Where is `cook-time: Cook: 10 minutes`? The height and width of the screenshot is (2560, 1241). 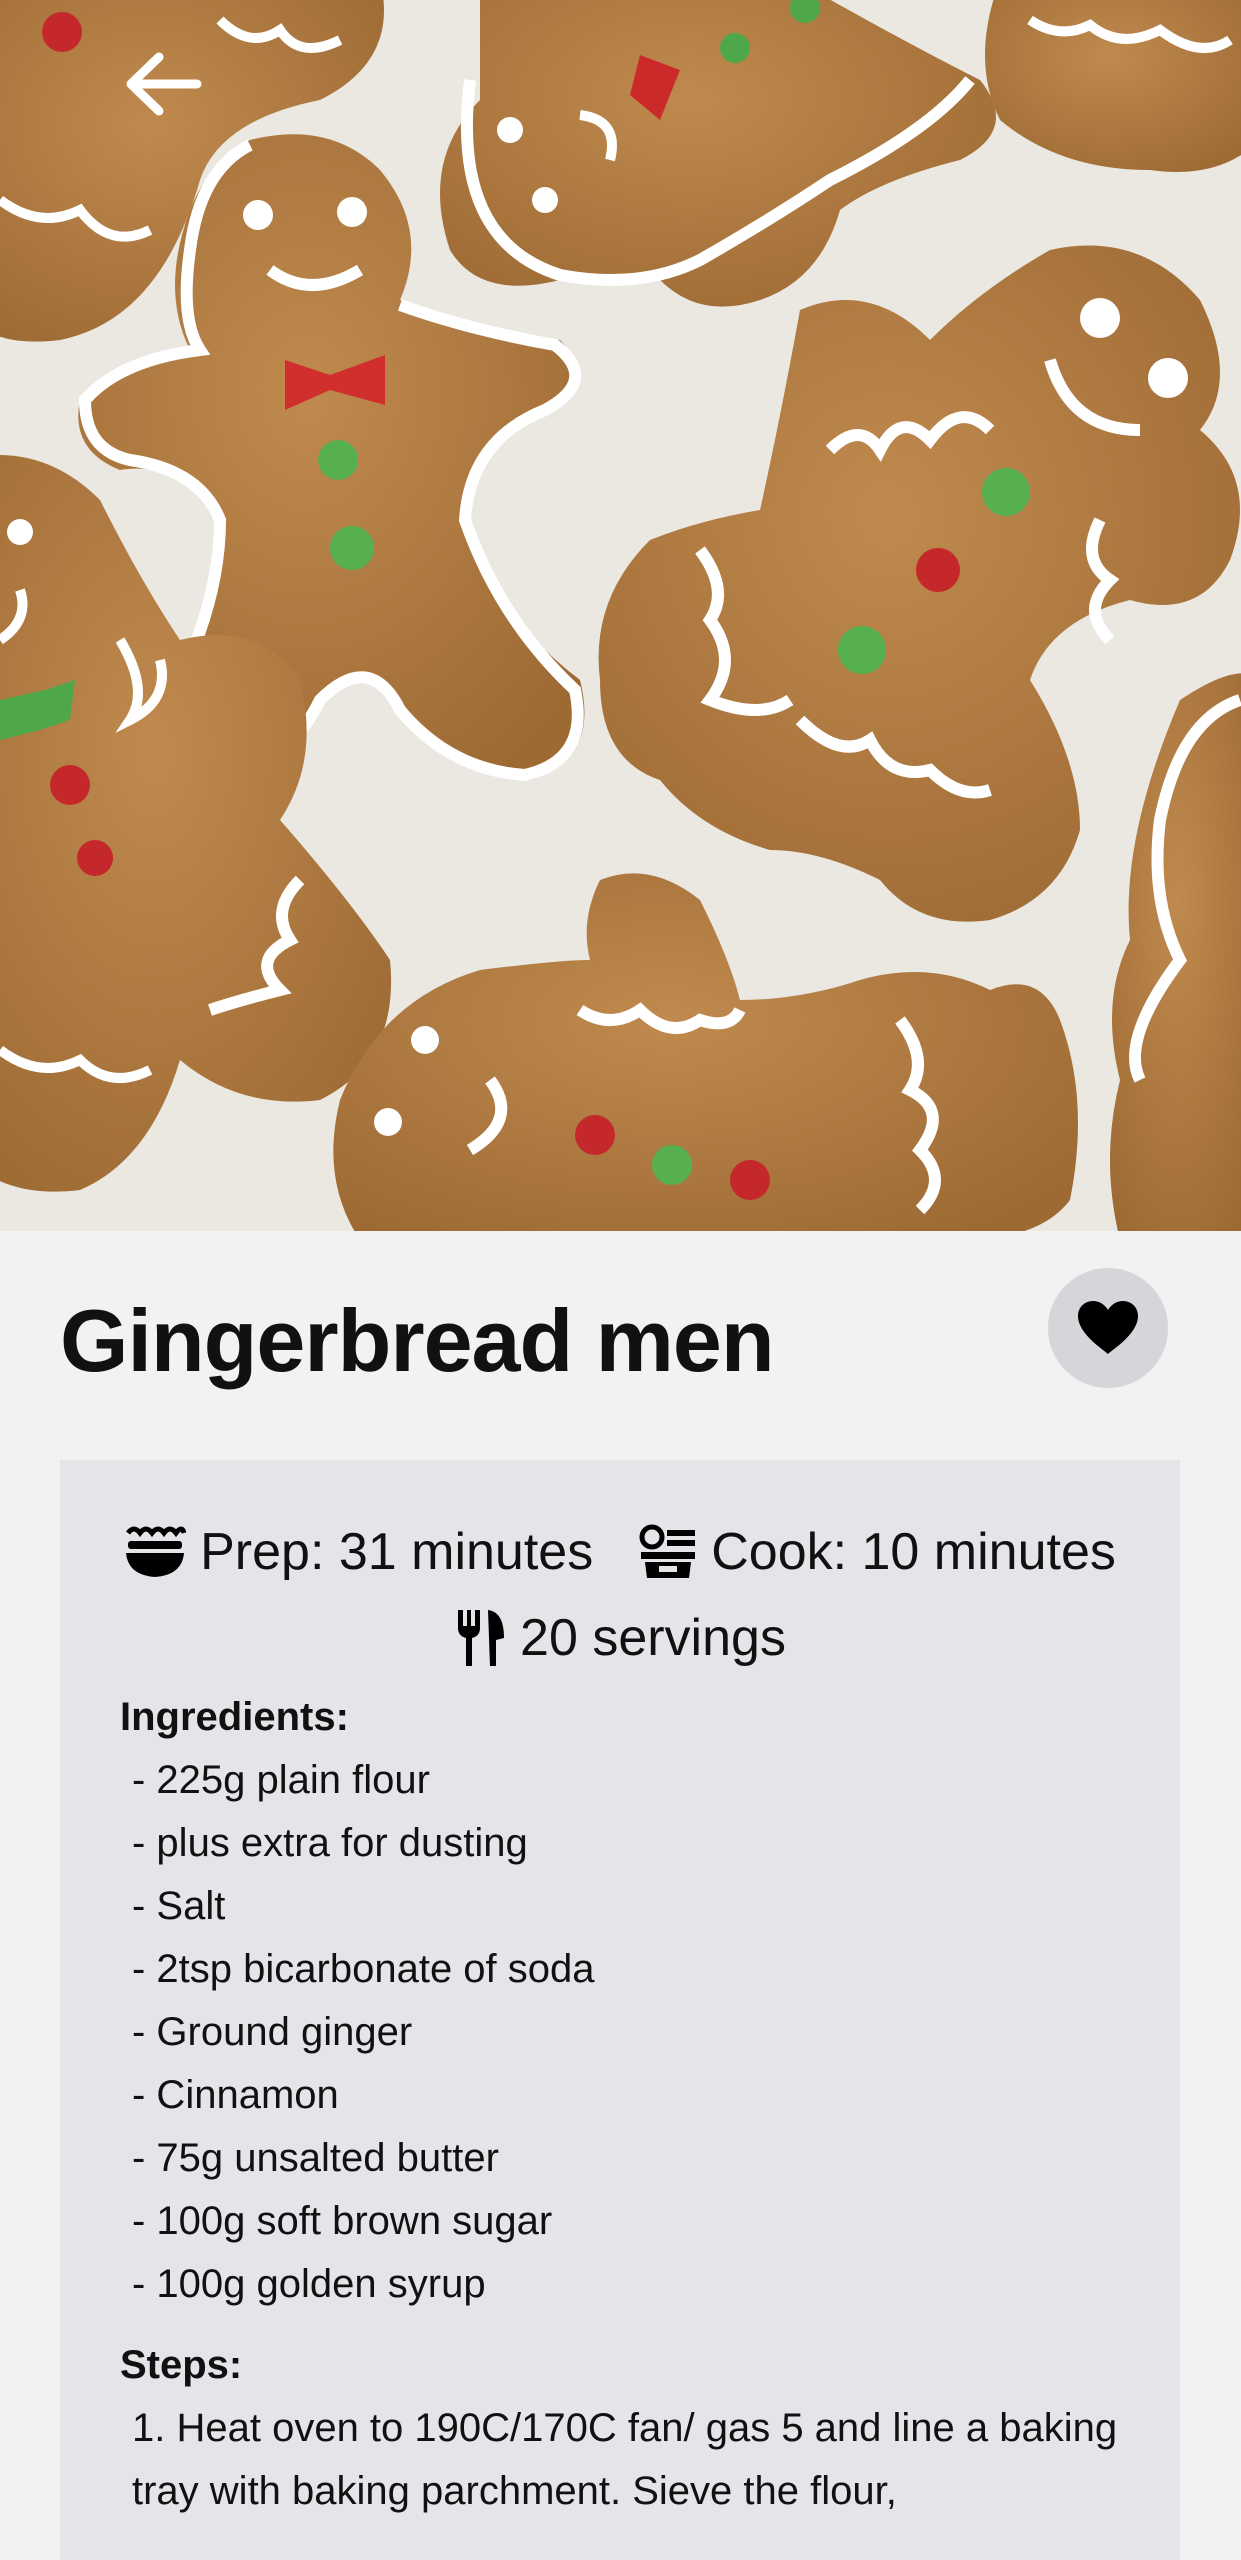
cook-time: Cook: 10 minutes is located at coordinates (877, 1552).